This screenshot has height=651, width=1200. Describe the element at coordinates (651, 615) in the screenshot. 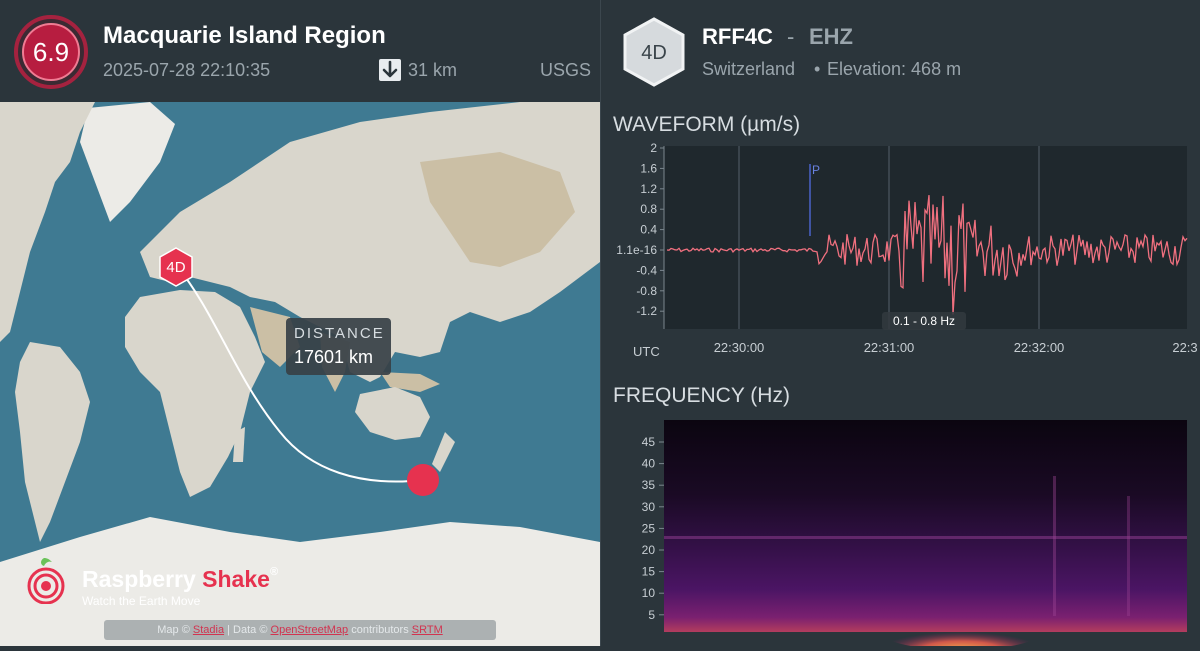

I see `spectrogram-y-tick: 5` at that location.